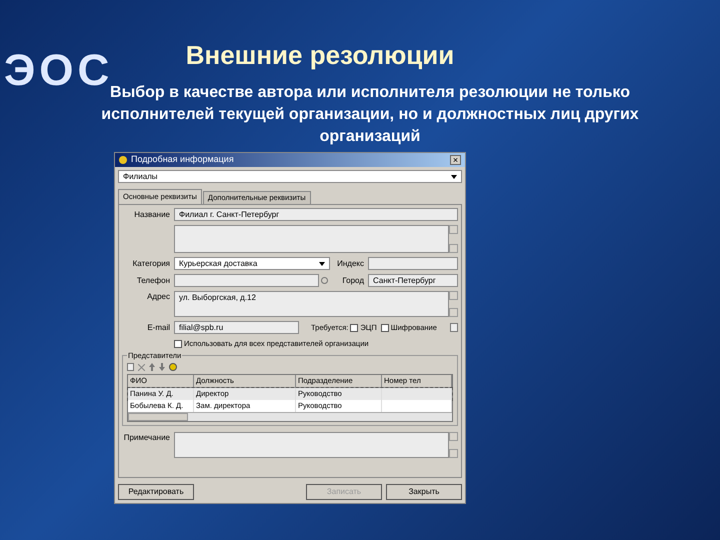  What do you see at coordinates (370, 115) in the screenshot?
I see `slide-subtitle: Выбор в качестве автора или исполнителя резолюции не только исполнителей текущей организации, но и должностных лиц других организаций` at bounding box center [370, 115].